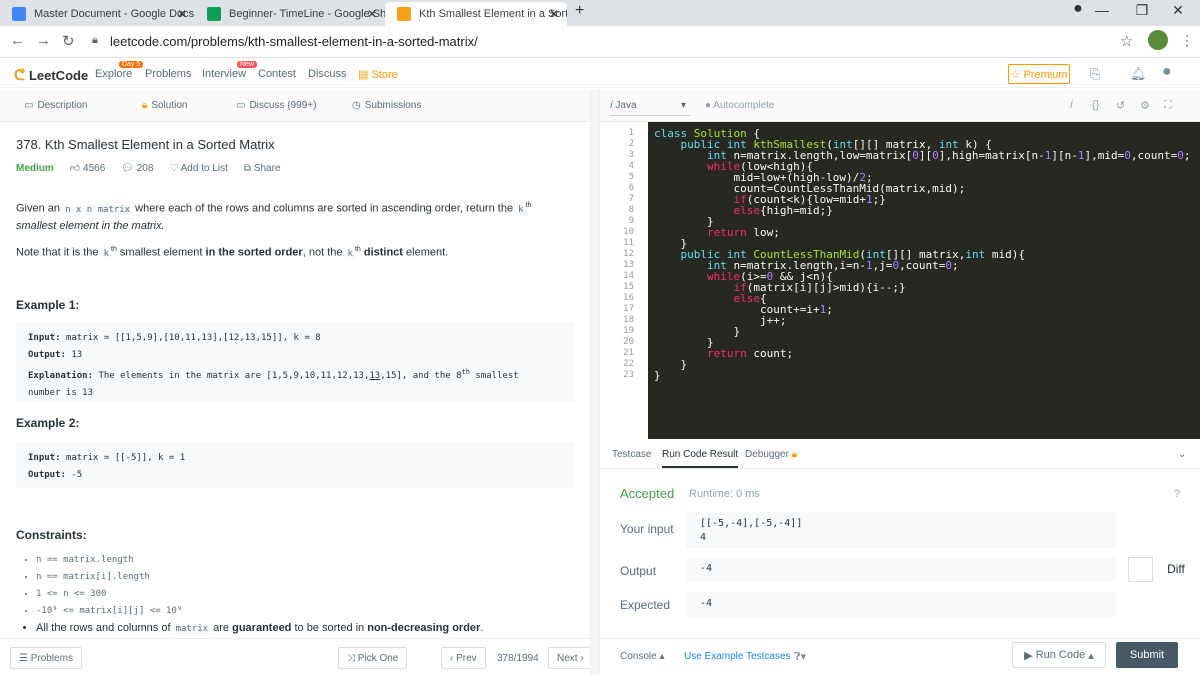 This screenshot has height=675, width=1200. Describe the element at coordinates (1158, 40) in the screenshot. I see `avatar` at that location.